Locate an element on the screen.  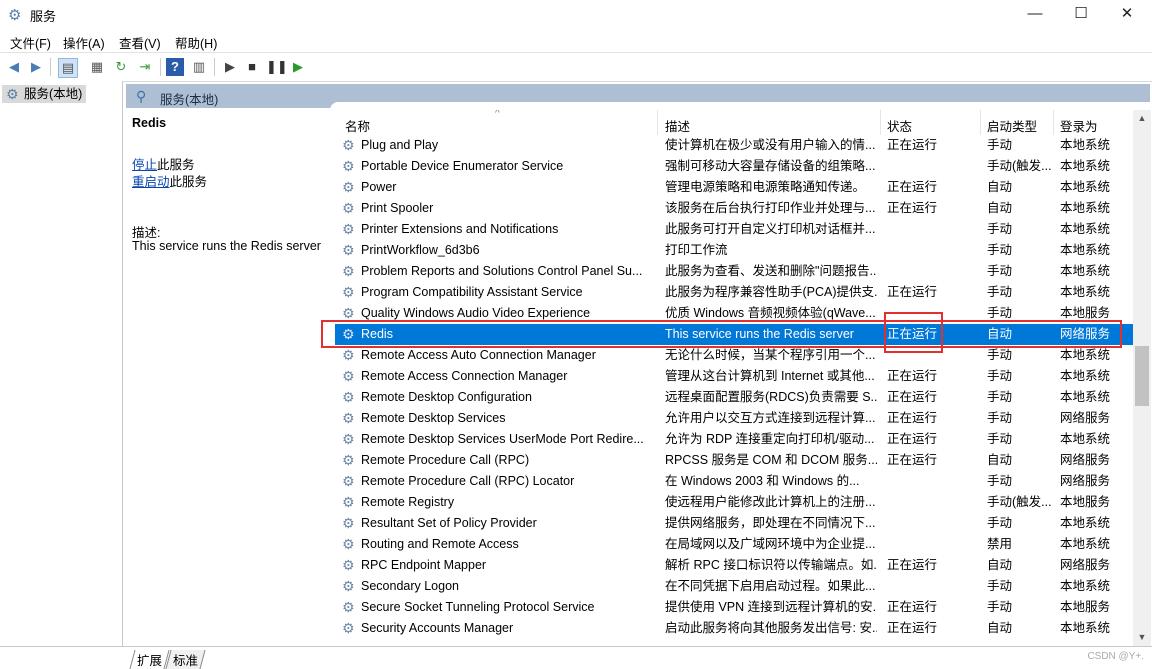
column-header-status: 状态 is located at coordinates (899, 125).